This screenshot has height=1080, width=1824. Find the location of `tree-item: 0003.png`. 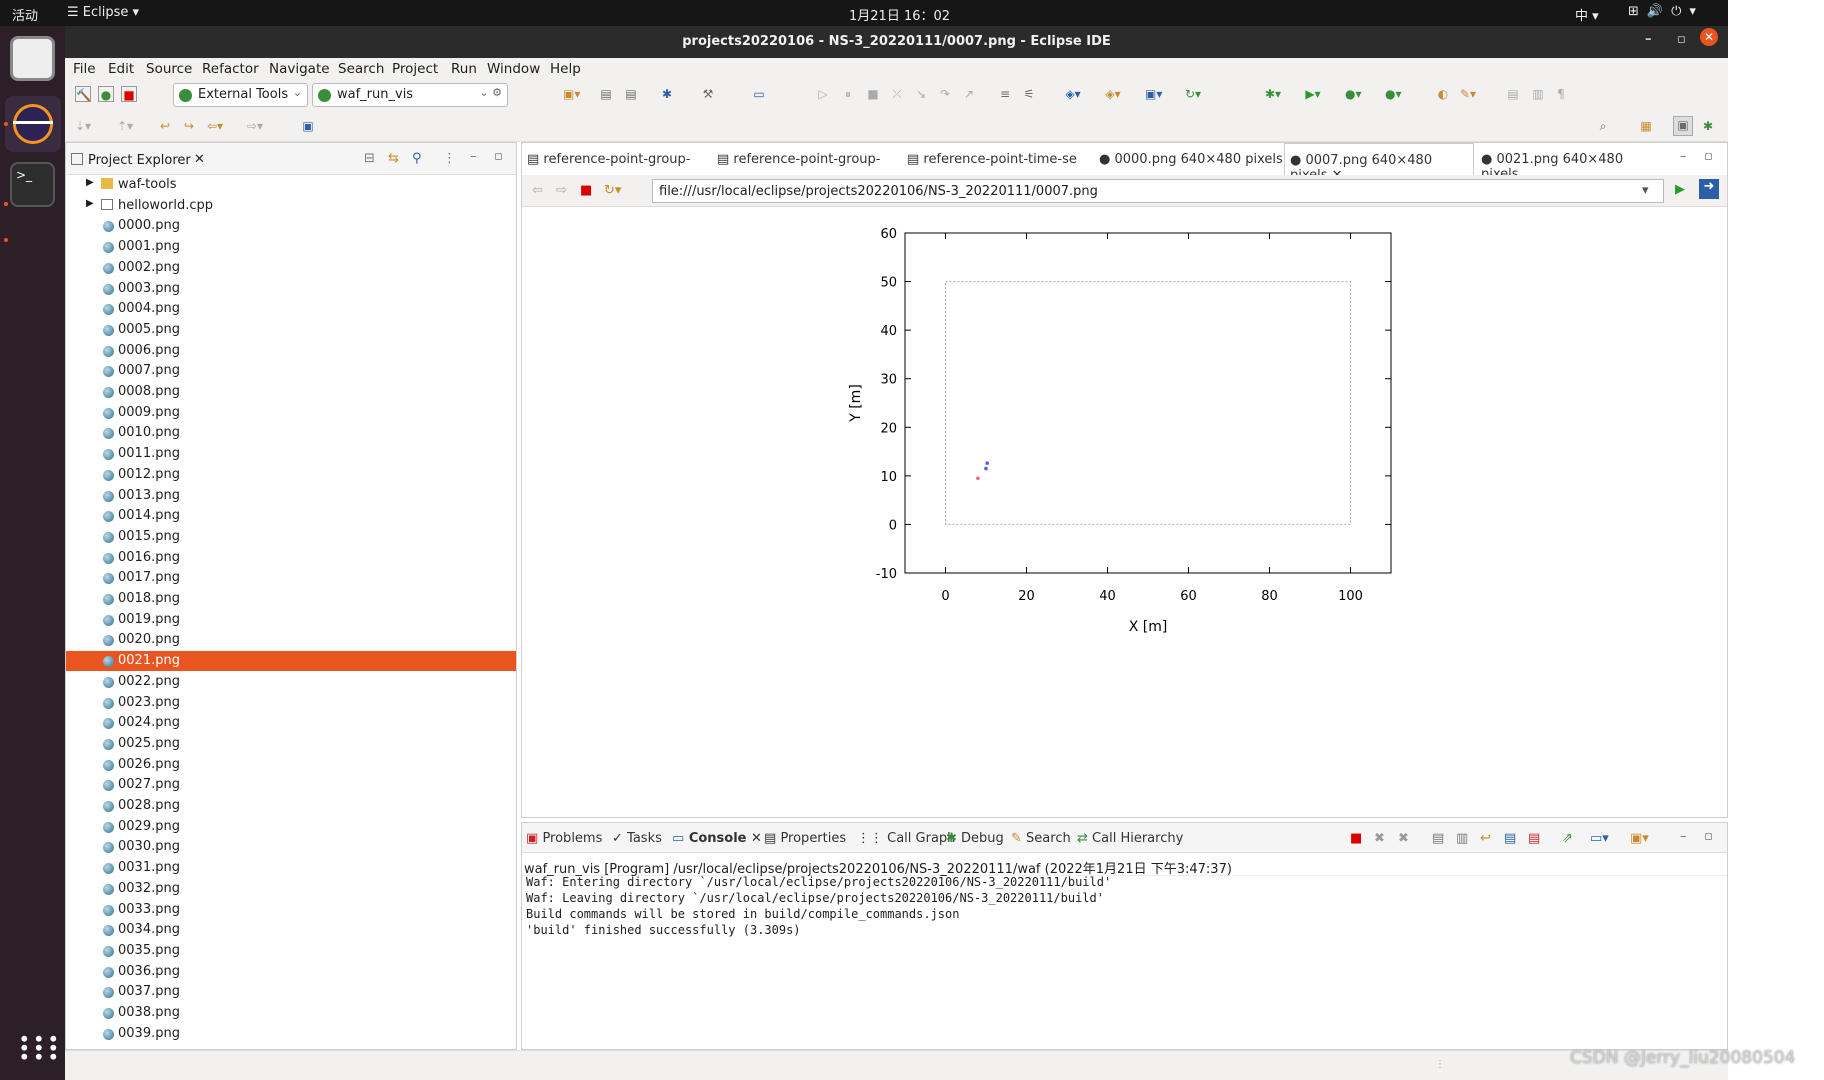

tree-item: 0003.png is located at coordinates (291, 289).